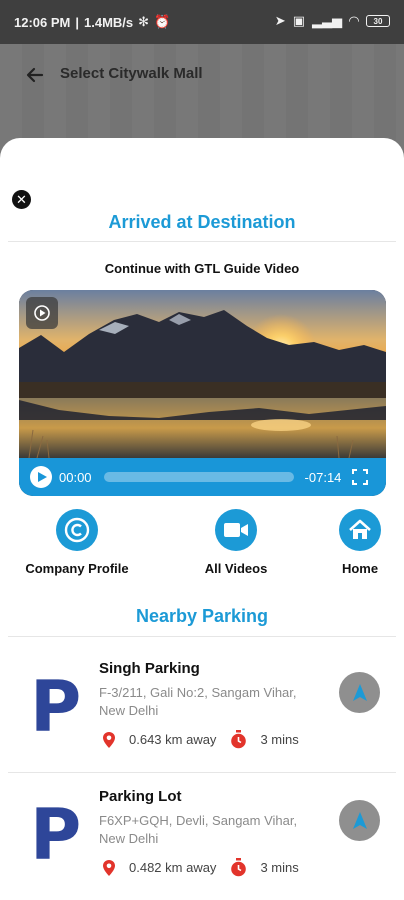 Image resolution: width=404 pixels, height=900 pixels. What do you see at coordinates (42, 313) in the screenshot?
I see `video-settings-icon` at bounding box center [42, 313].